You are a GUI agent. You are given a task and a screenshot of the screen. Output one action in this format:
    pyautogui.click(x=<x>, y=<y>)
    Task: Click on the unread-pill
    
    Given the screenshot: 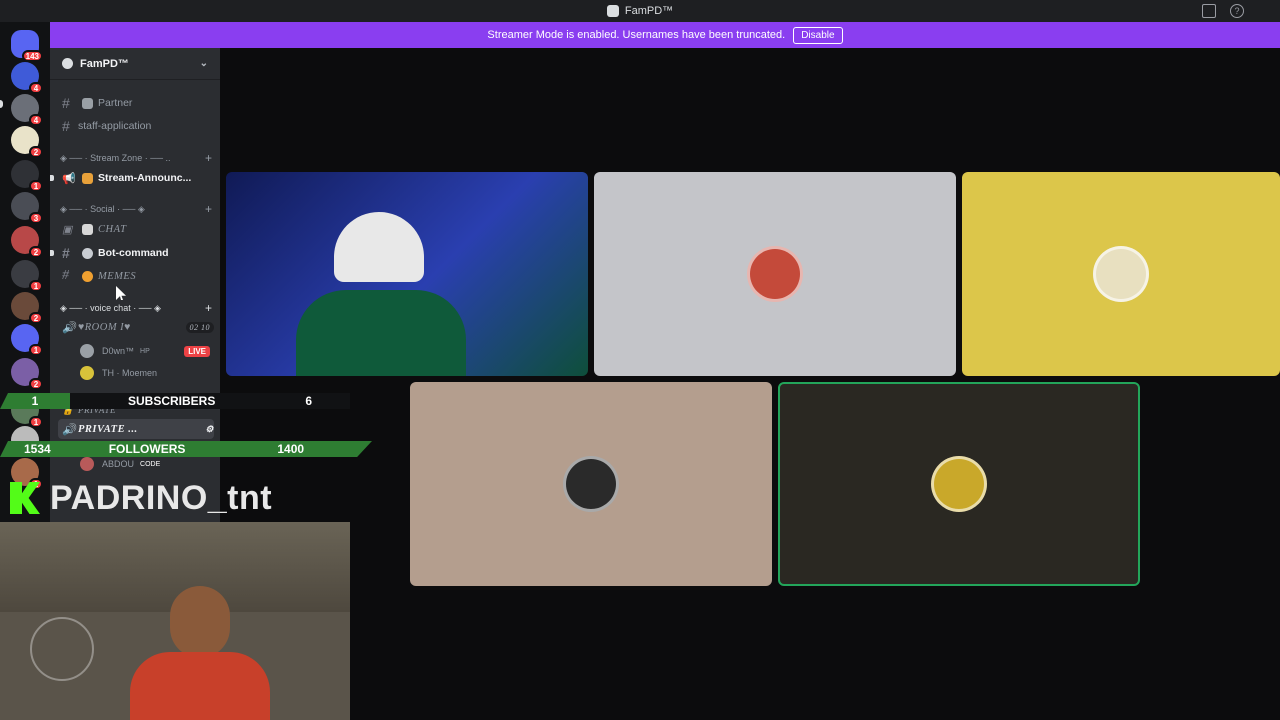 What is the action you would take?
    pyautogui.click(x=1, y=104)
    